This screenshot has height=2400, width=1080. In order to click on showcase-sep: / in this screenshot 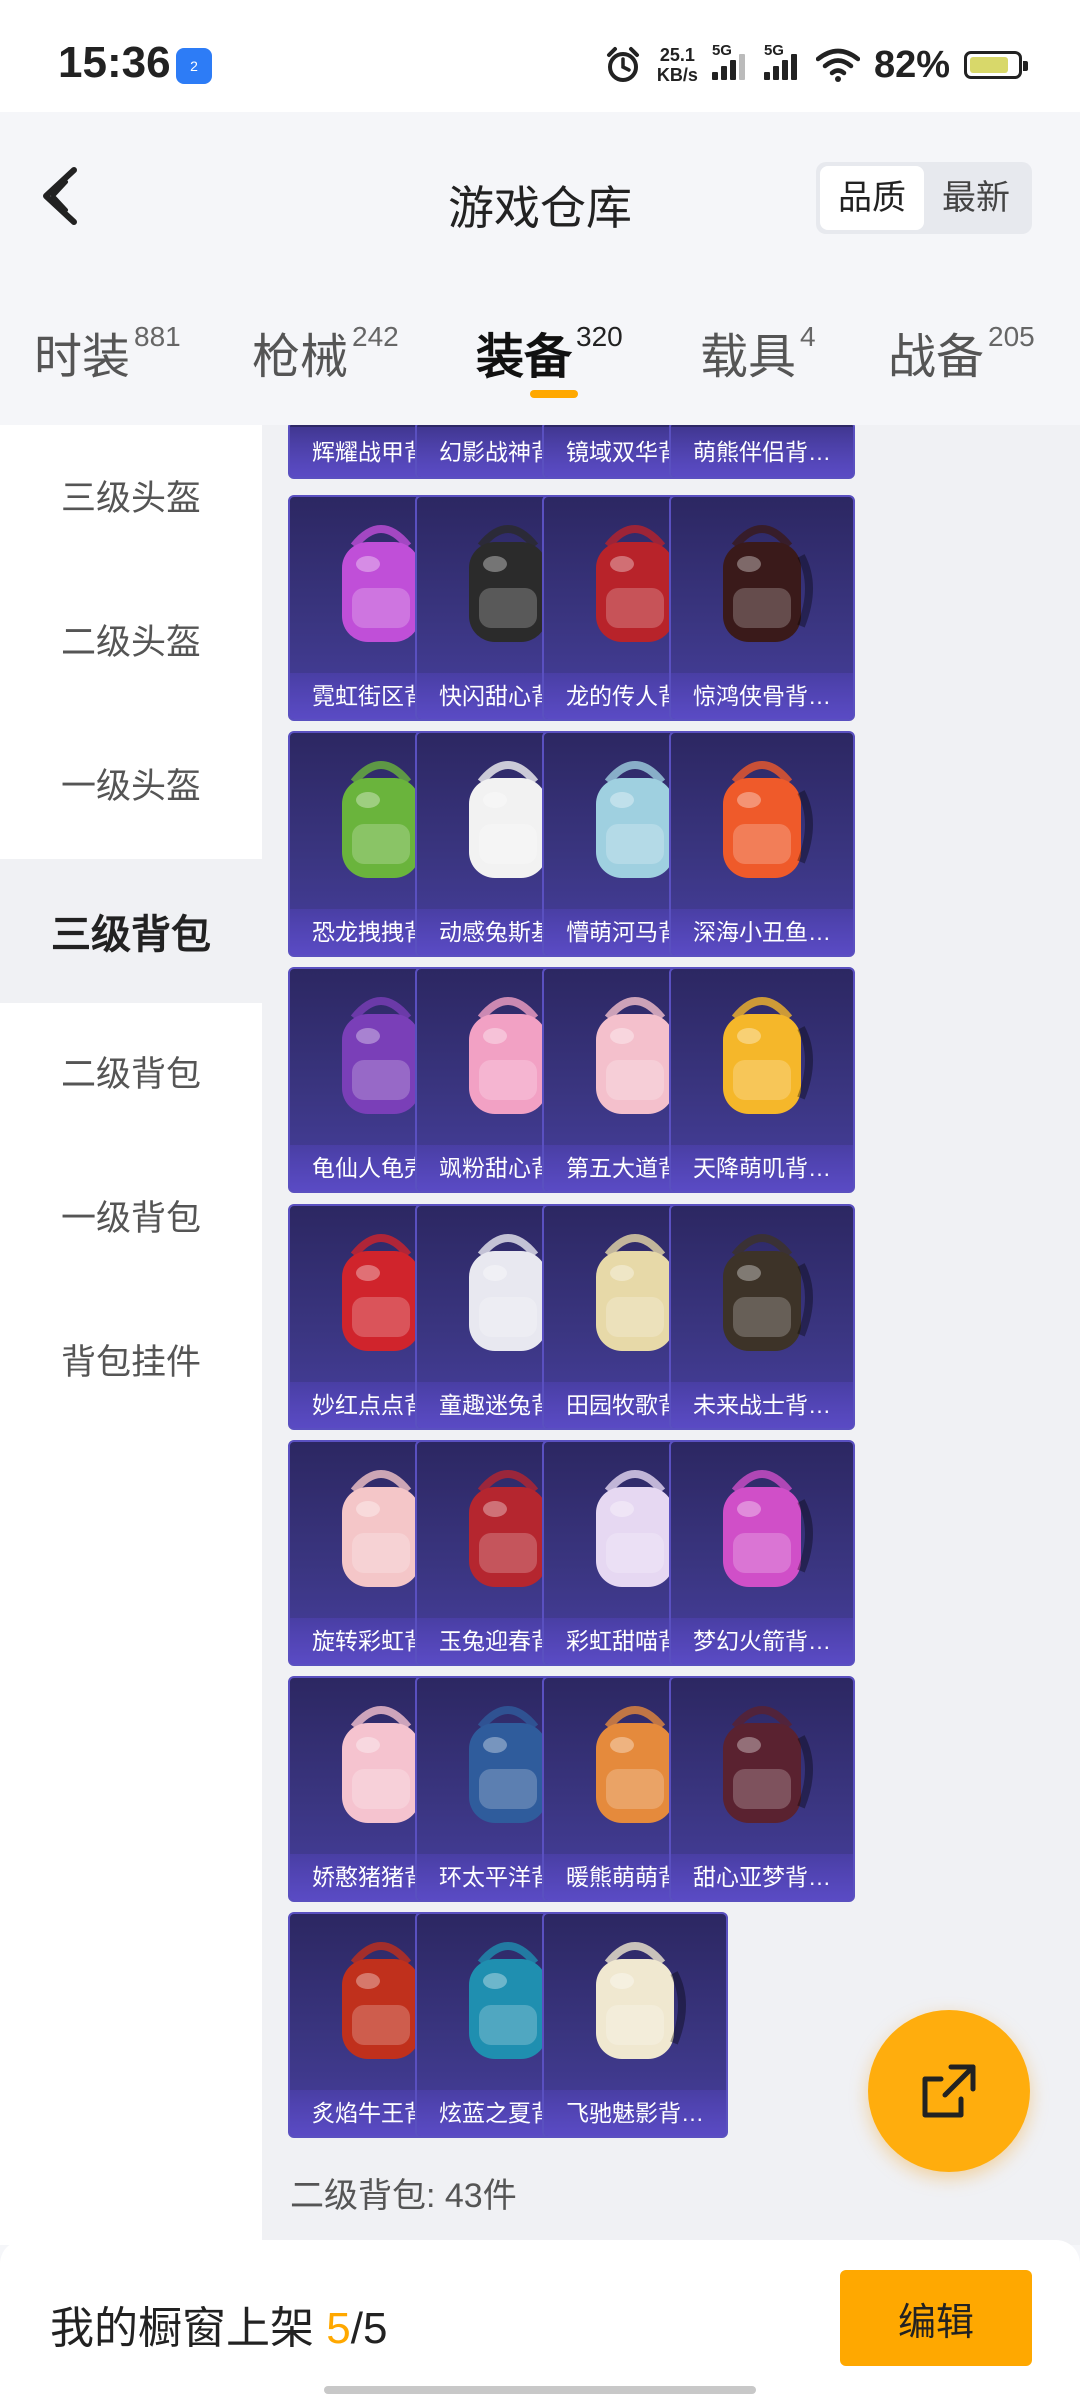, I will do `click(356, 2328)`.